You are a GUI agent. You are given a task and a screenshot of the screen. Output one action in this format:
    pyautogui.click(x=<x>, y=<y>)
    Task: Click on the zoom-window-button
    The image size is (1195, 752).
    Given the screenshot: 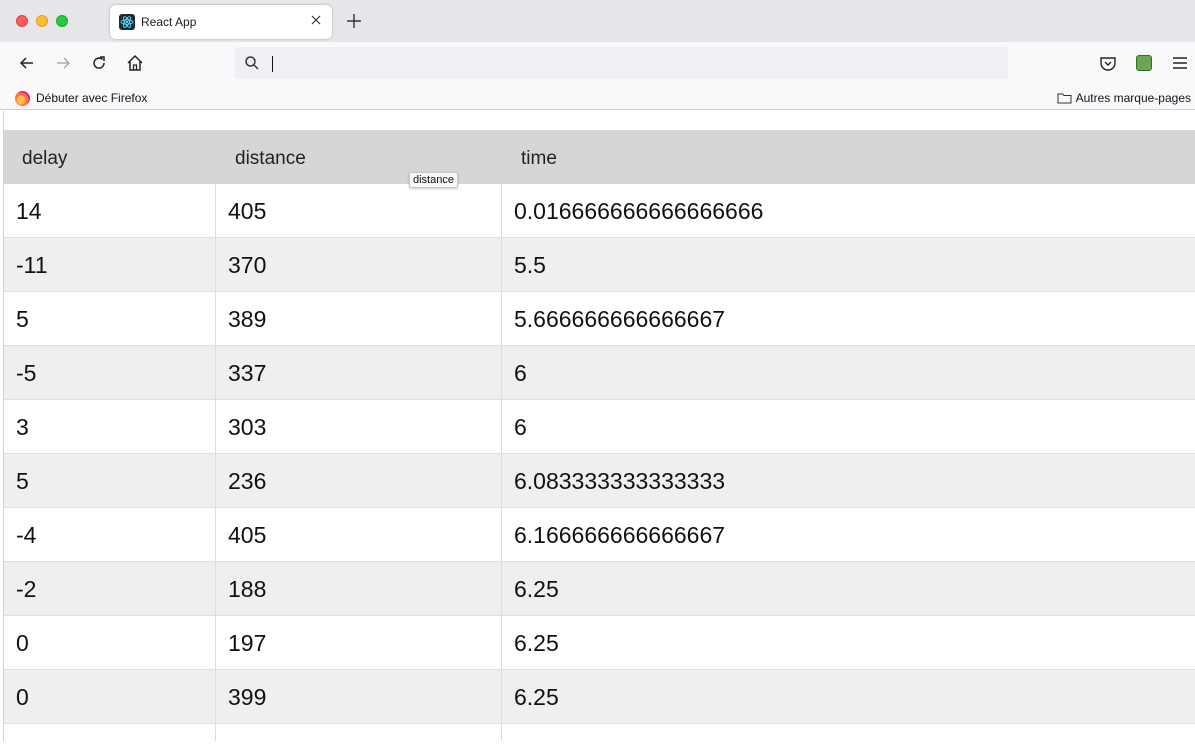 What is the action you would take?
    pyautogui.click(x=62, y=21)
    